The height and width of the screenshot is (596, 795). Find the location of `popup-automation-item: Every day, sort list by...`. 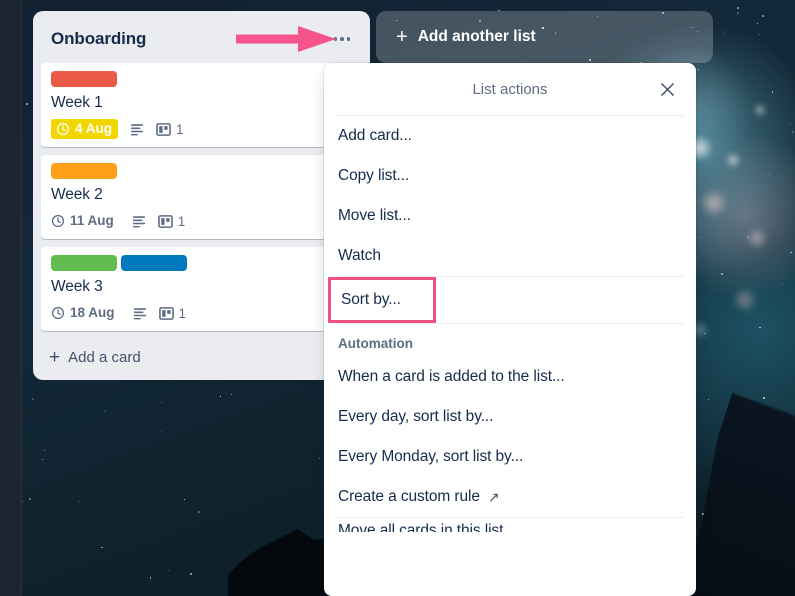

popup-automation-item: Every day, sort list by... is located at coordinates (510, 417).